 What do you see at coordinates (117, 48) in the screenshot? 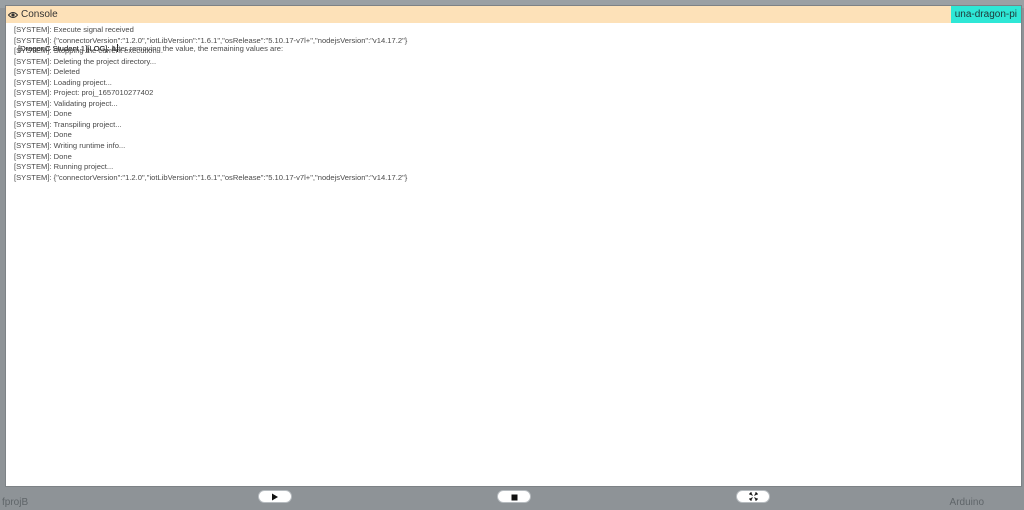
I see `text-caret` at bounding box center [117, 48].